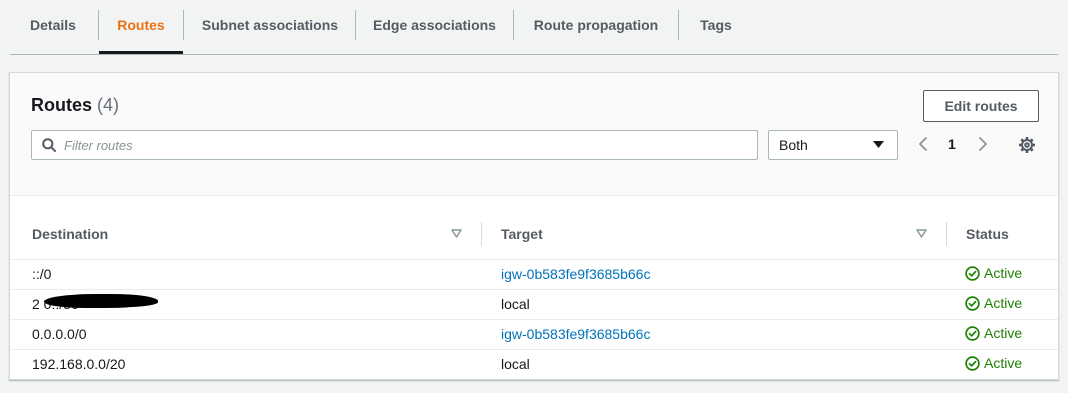  What do you see at coordinates (141, 25) in the screenshot?
I see `tab-routes: Routes` at bounding box center [141, 25].